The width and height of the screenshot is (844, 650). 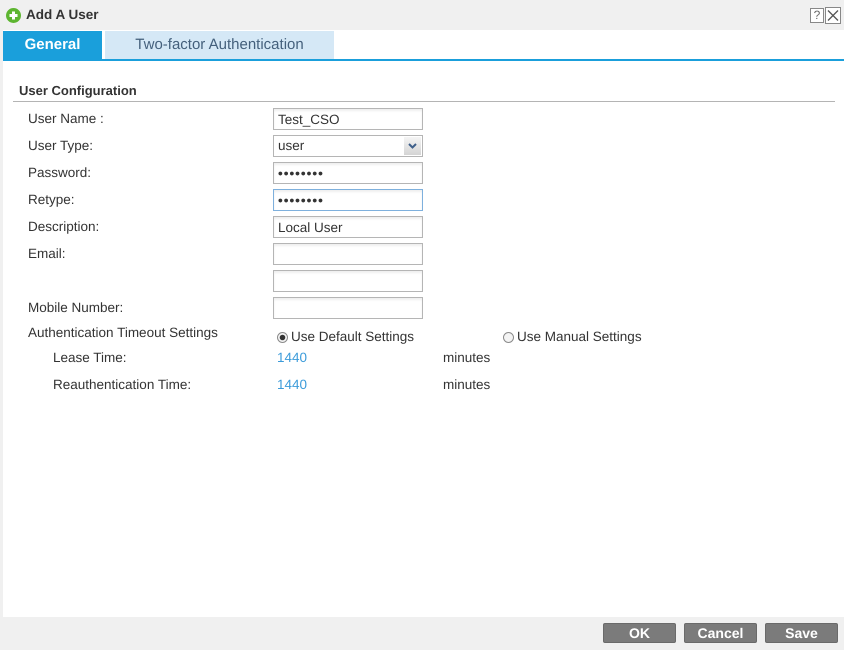 I want to click on window-title: Add A User, so click(x=62, y=15).